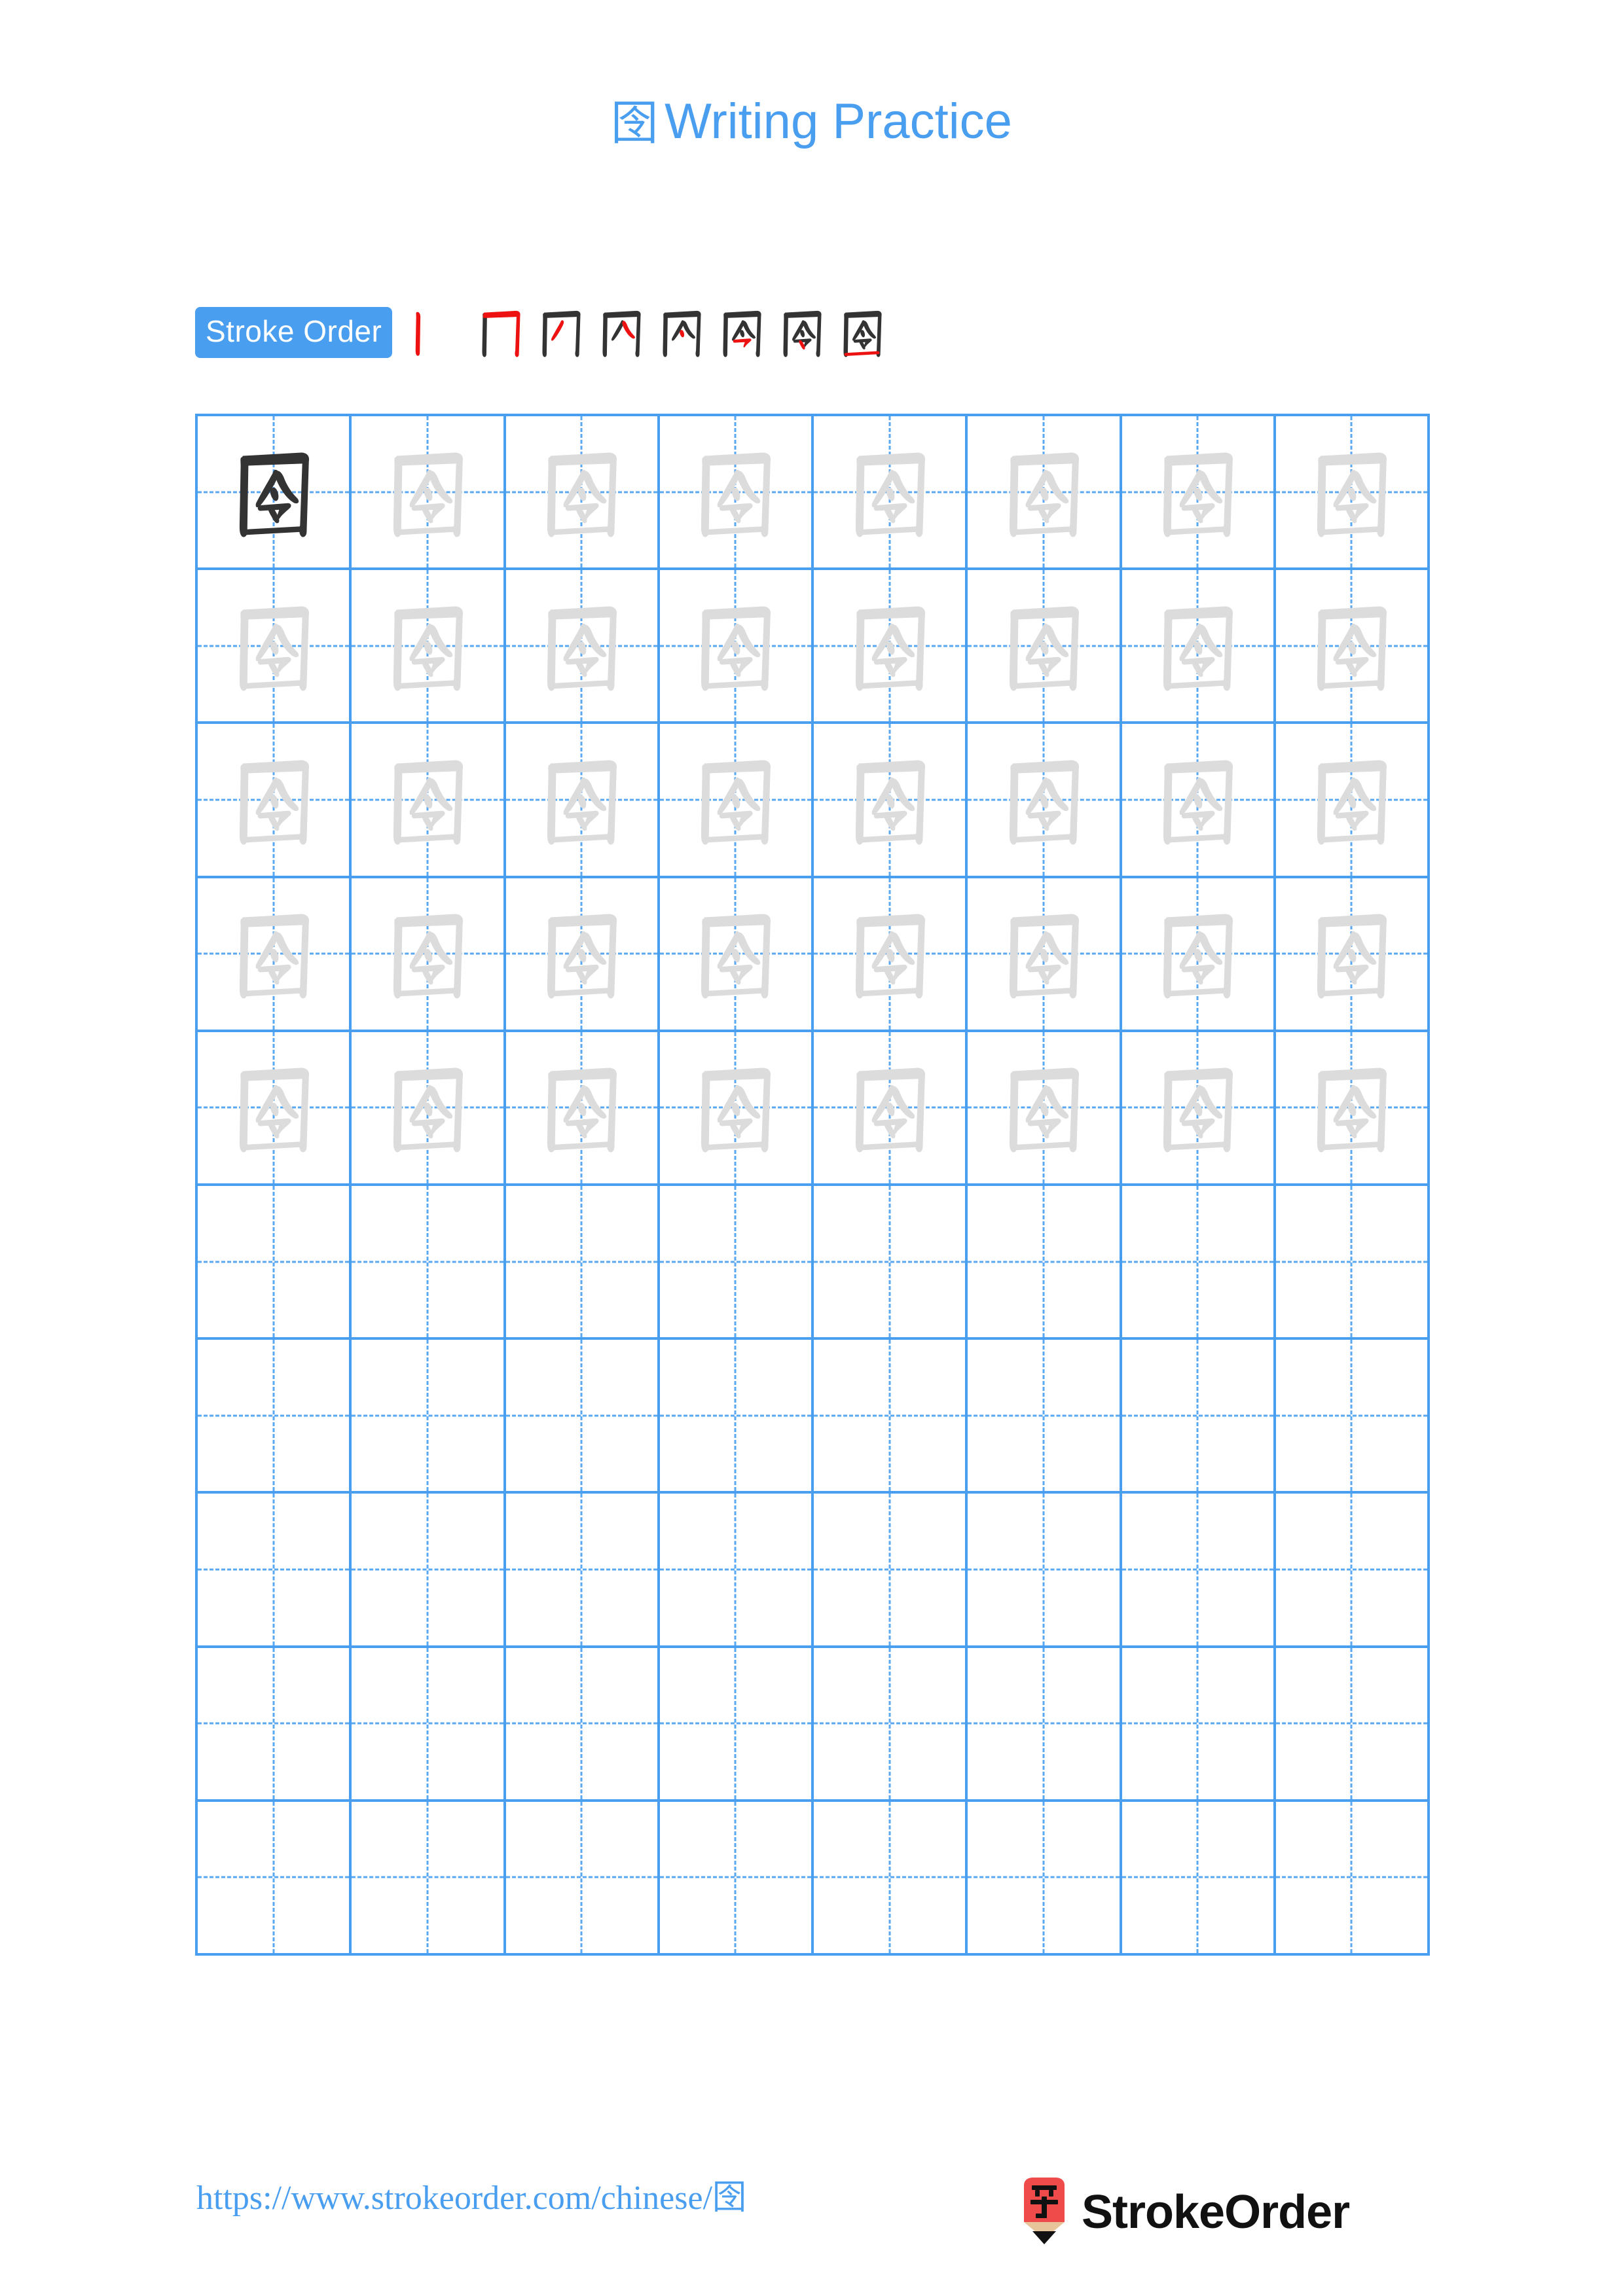  I want to click on stroke-order-badge: Stroke Order, so click(294, 332).